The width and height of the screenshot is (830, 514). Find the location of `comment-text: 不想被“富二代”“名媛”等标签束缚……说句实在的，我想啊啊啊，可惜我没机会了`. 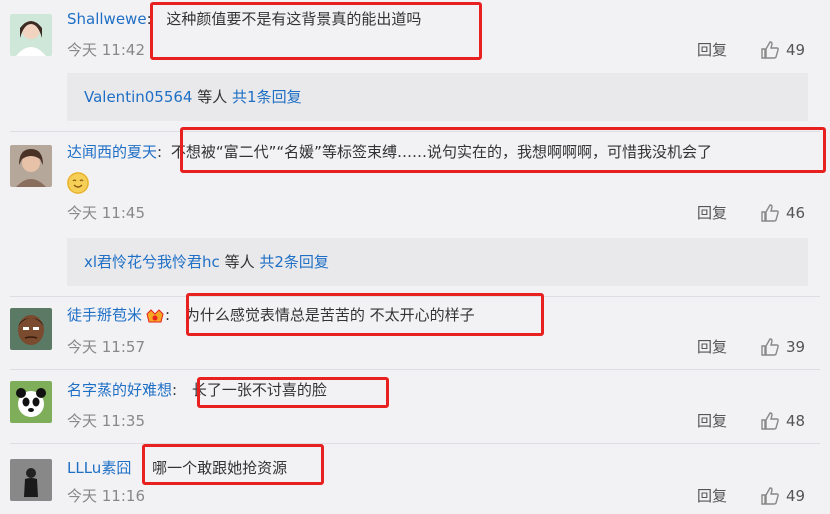

comment-text: 不想被“富二代”“名媛”等标签束缚……说句实在的，我想啊啊啊，可惜我没机会了 is located at coordinates (441, 152).